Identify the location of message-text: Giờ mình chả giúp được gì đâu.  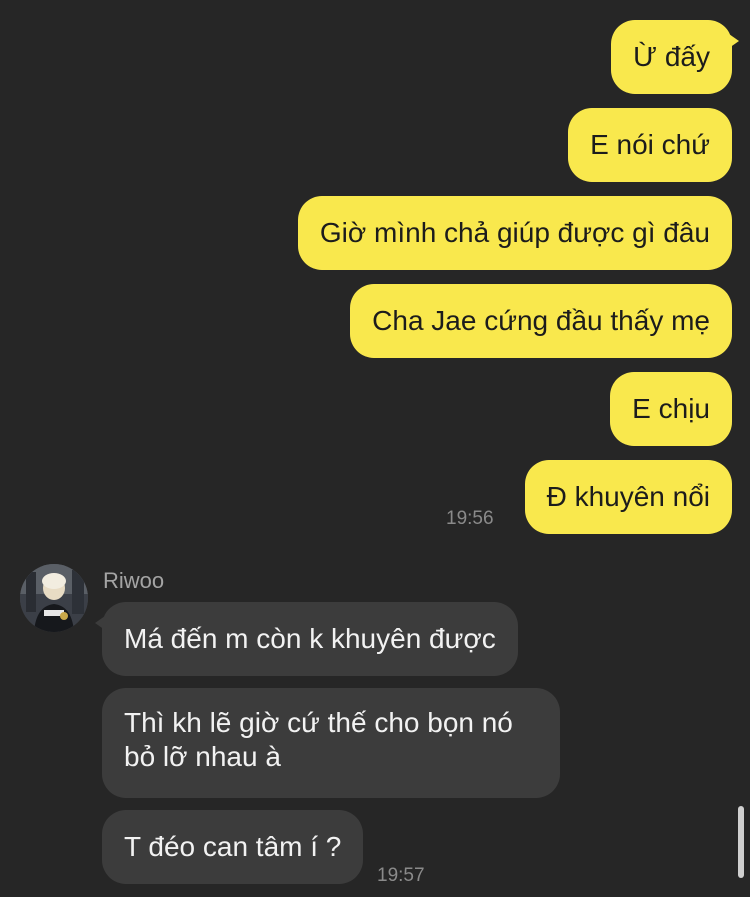
(514, 232).